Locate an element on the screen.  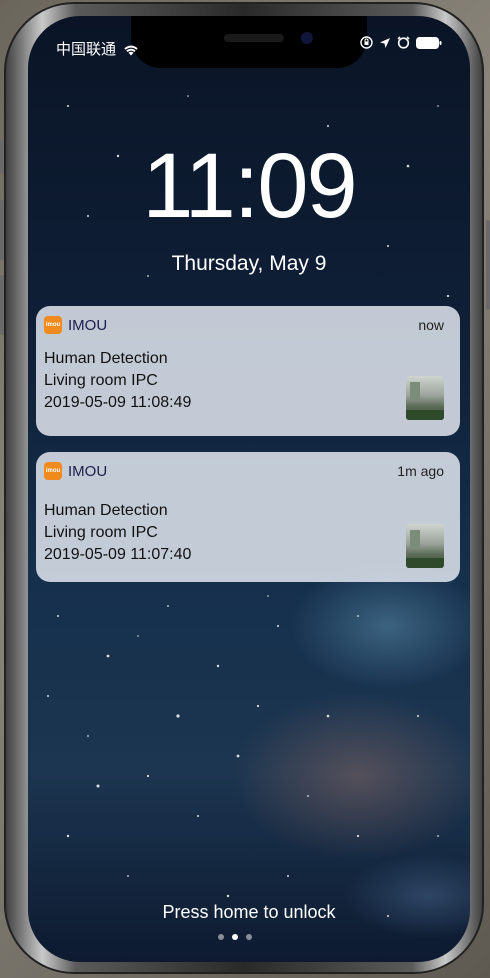
speaker-grille is located at coordinates (254, 38).